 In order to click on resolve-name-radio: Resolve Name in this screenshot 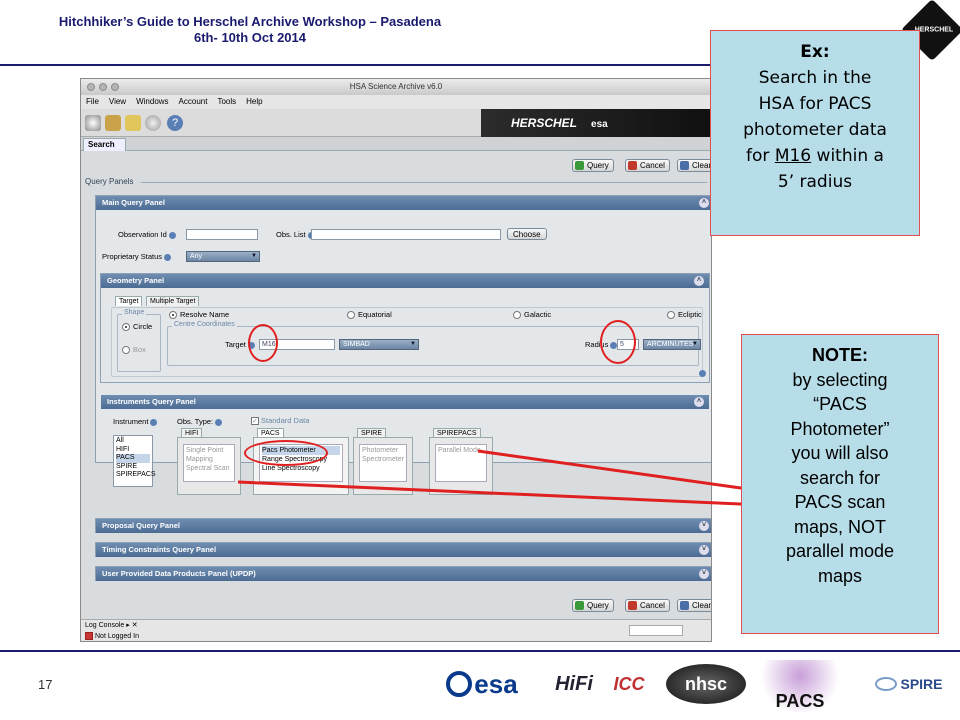, I will do `click(199, 315)`.